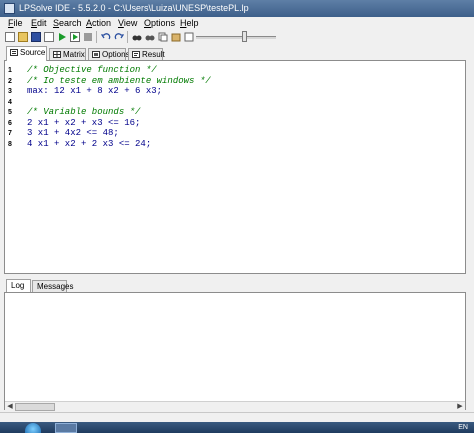 The image size is (474, 433). Describe the element at coordinates (116, 54) in the screenshot. I see `tab-options-label: Options` at that location.